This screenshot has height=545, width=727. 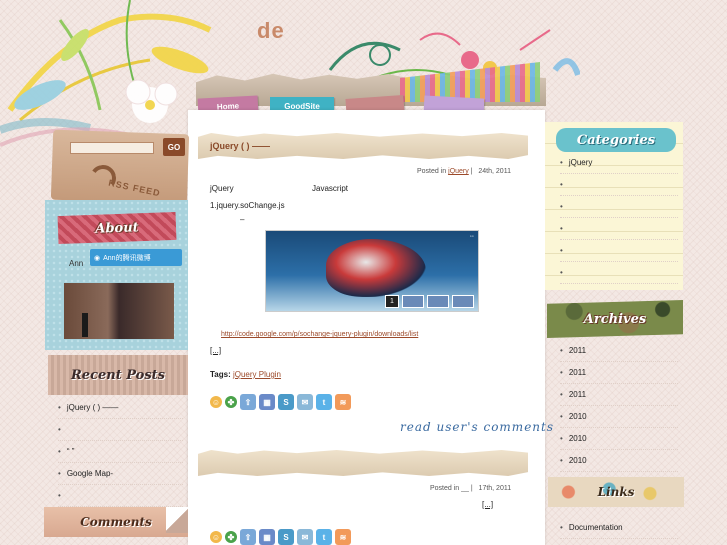 I want to click on post-date: 24th, 2011, so click(x=494, y=171).